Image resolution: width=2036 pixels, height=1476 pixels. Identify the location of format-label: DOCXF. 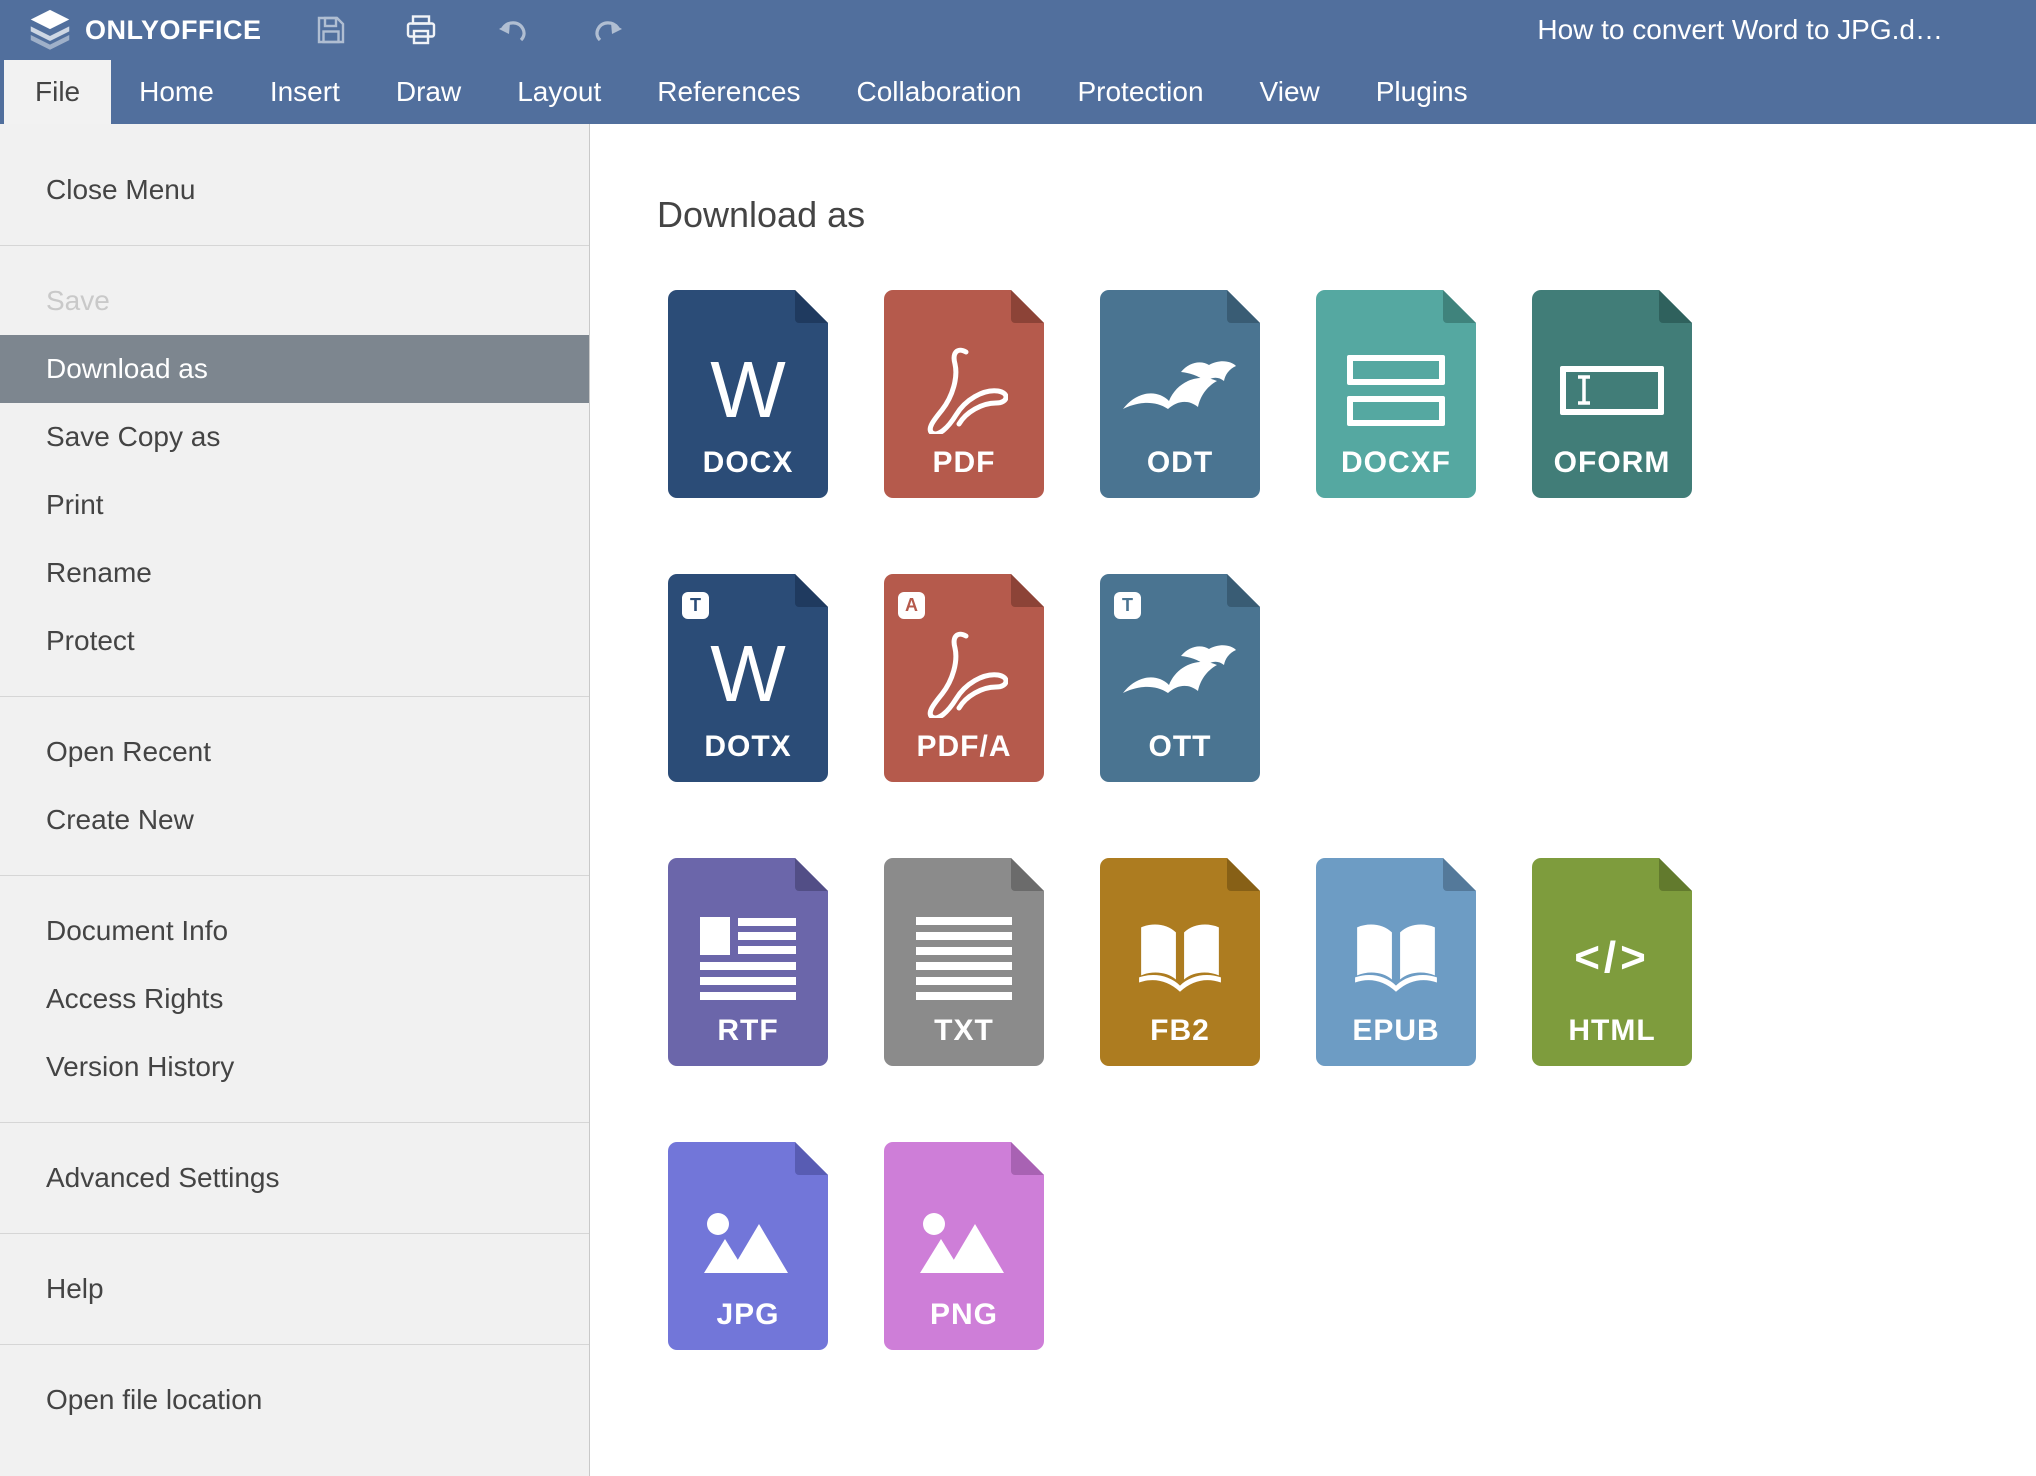
(1396, 462).